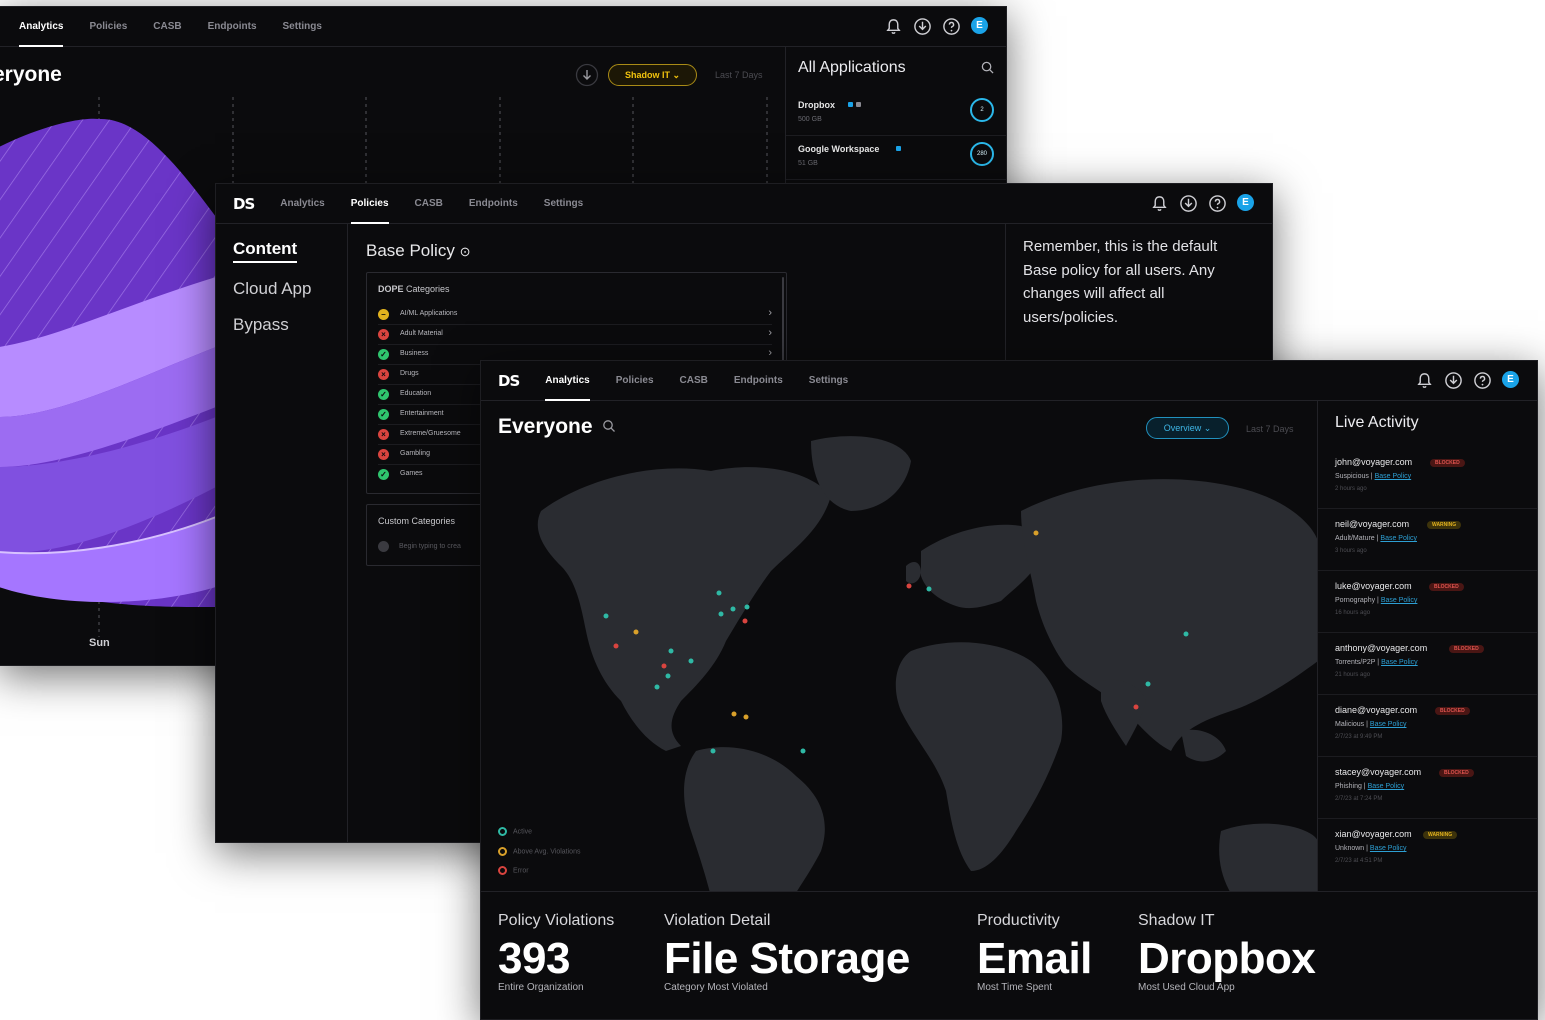 Image resolution: width=1545 pixels, height=1020 pixels. Describe the element at coordinates (575, 315) in the screenshot. I see `category-row: – AI/ML Applications ›` at that location.